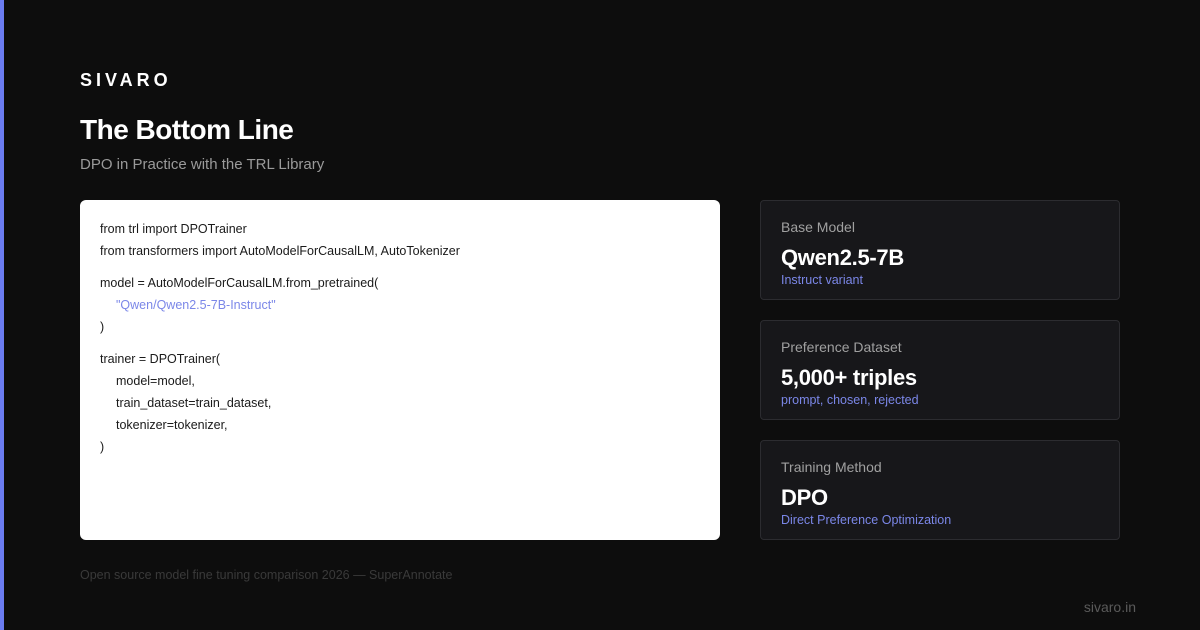  What do you see at coordinates (194, 403) in the screenshot?
I see `code-line: train_dataset=train_dataset,` at bounding box center [194, 403].